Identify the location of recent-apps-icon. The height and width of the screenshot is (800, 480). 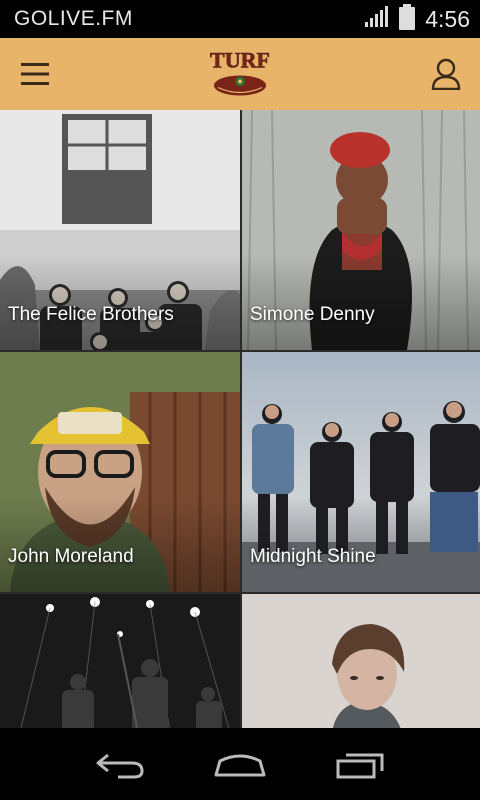
(360, 764).